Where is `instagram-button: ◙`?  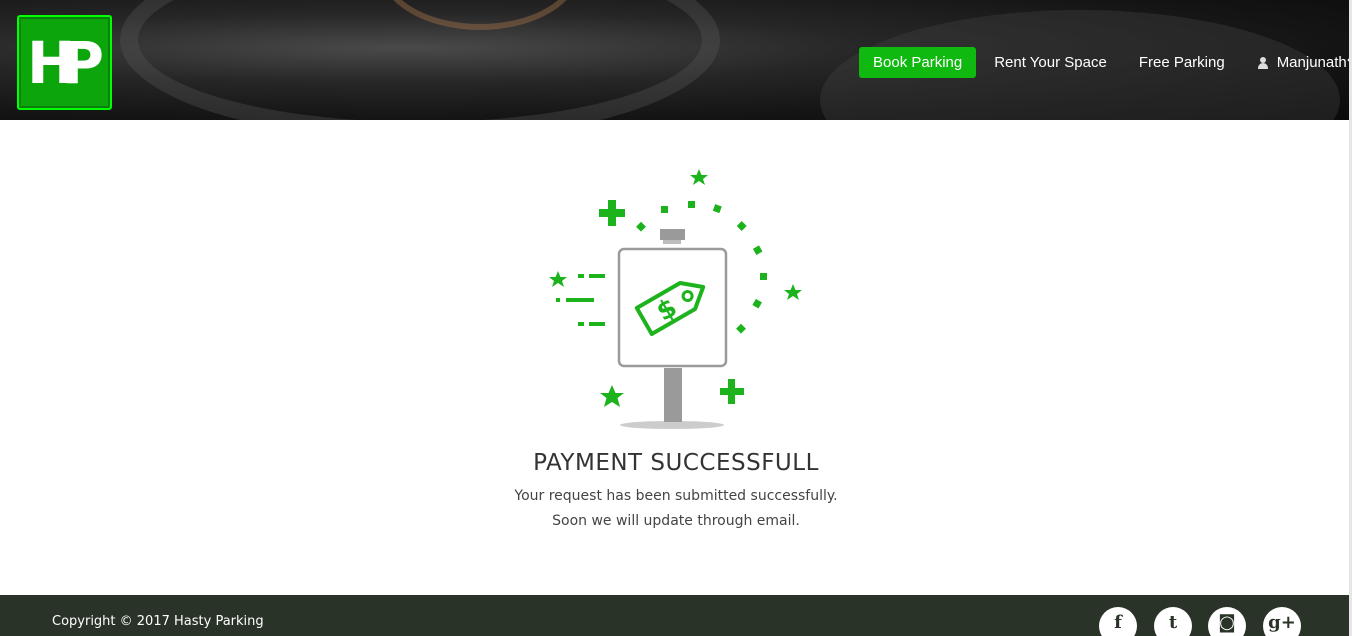 instagram-button: ◙ is located at coordinates (1227, 621).